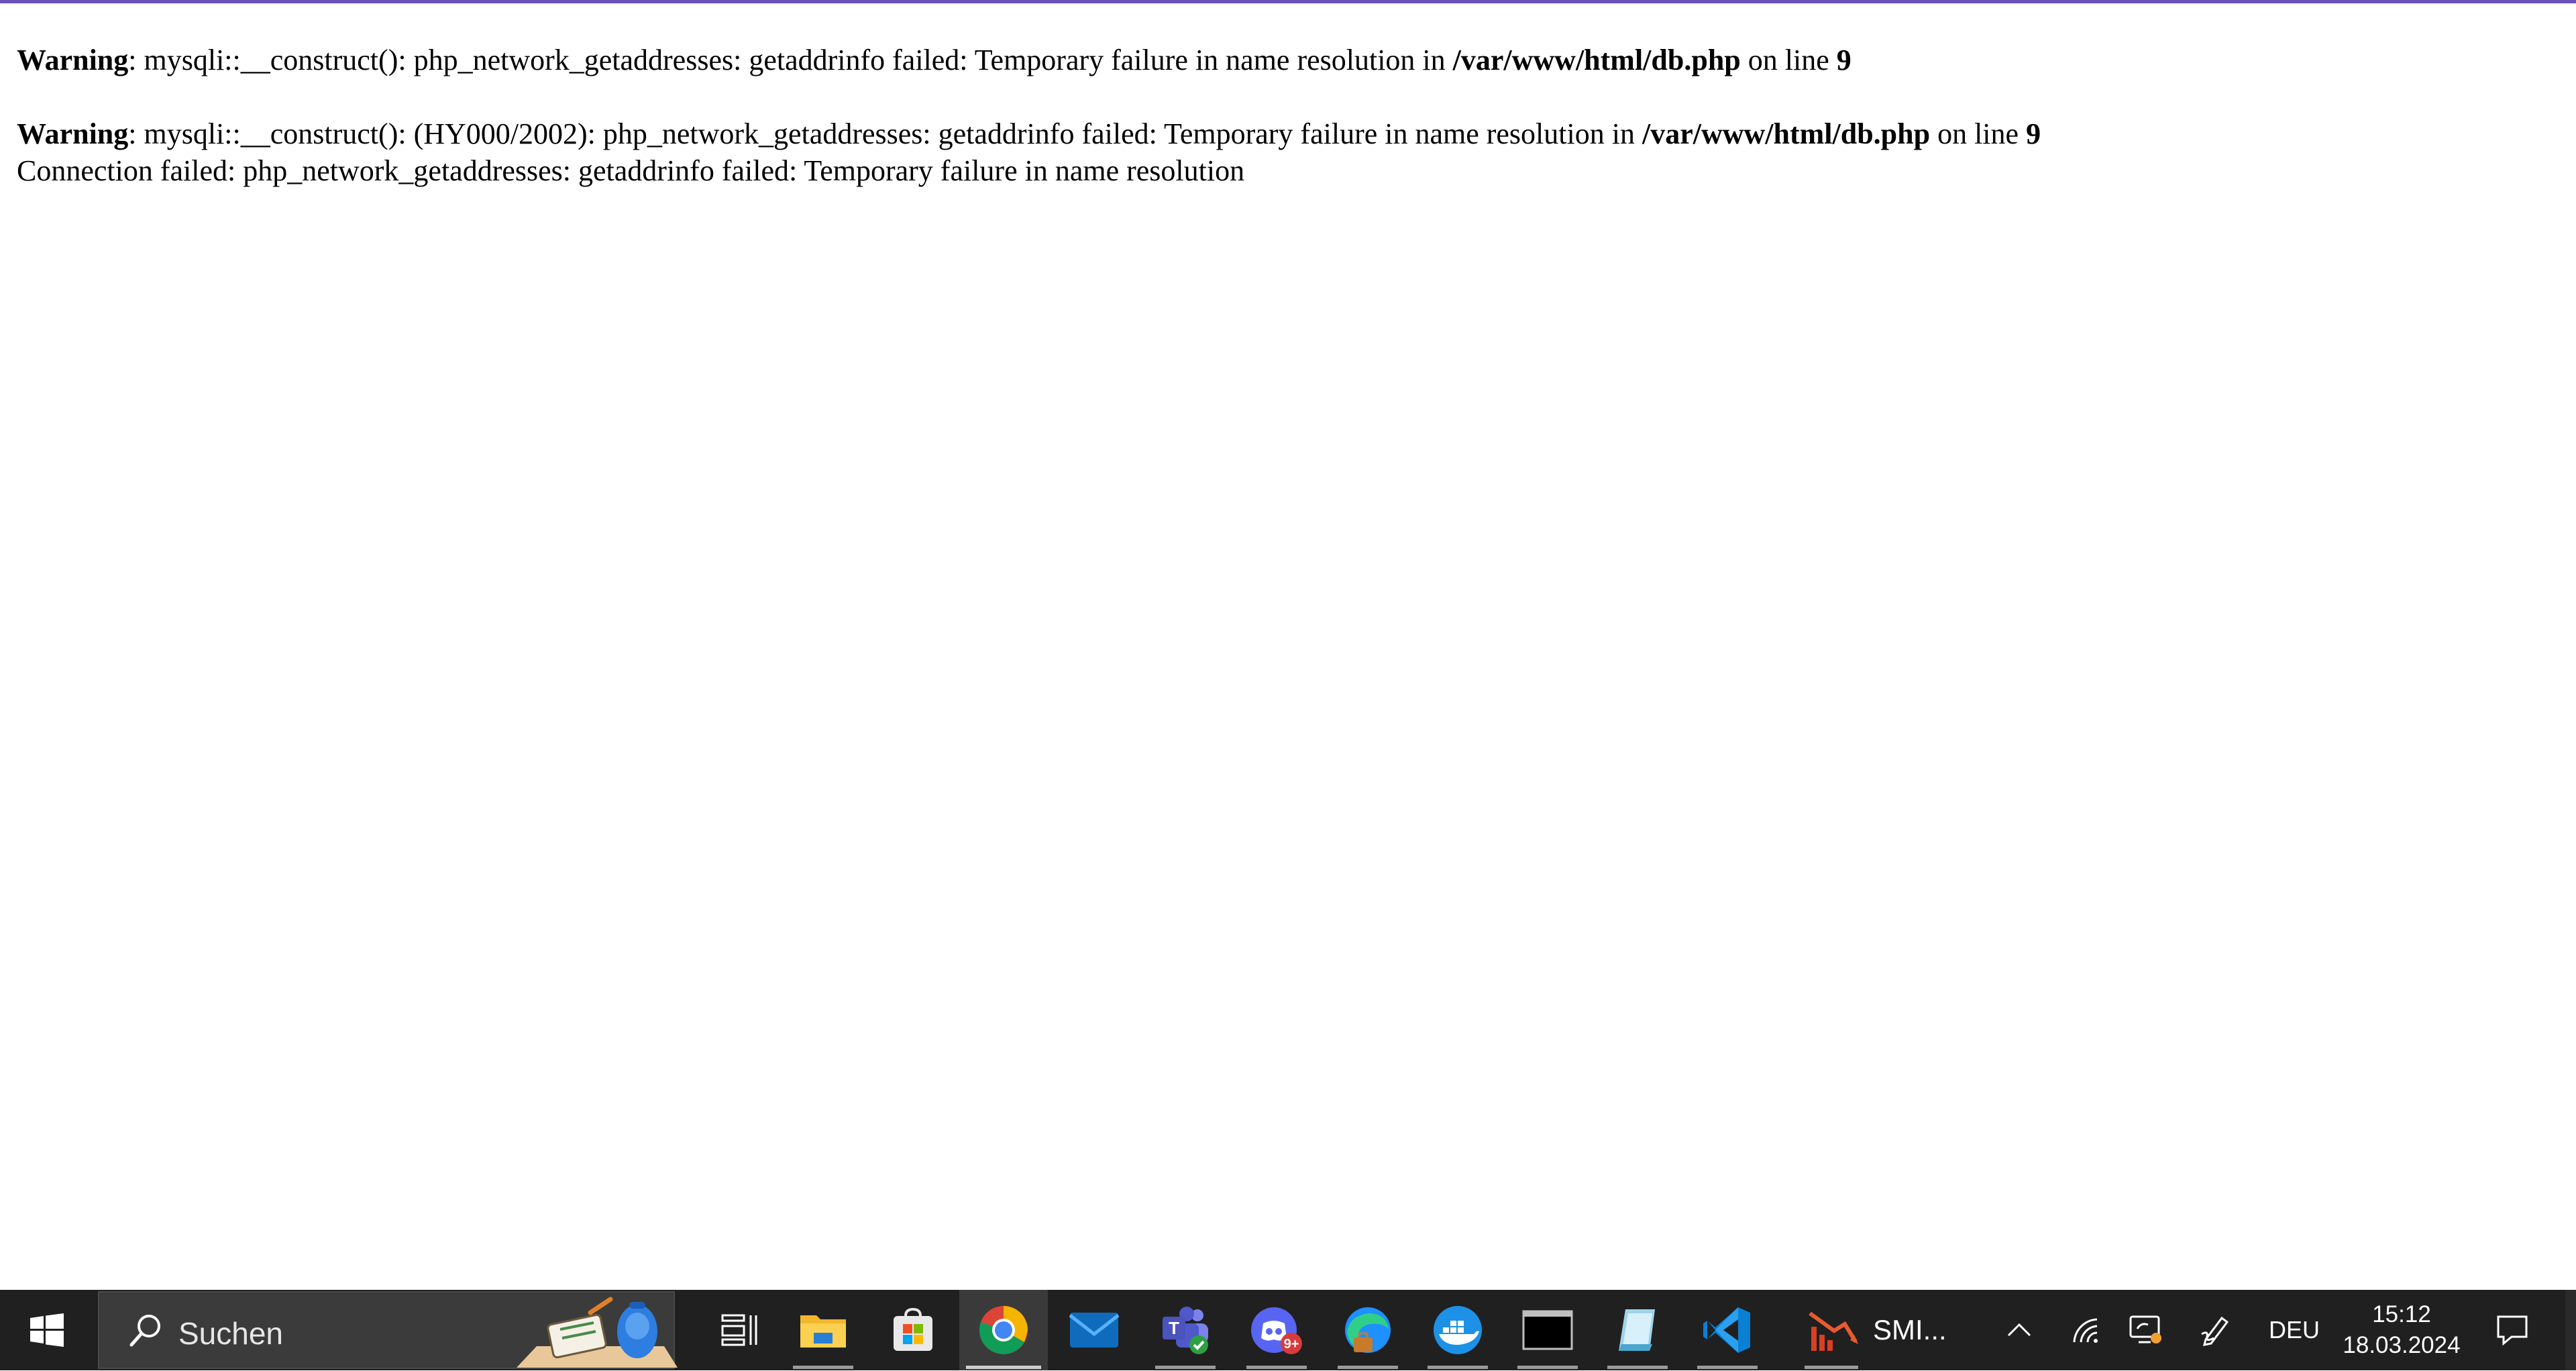 This screenshot has width=2576, height=1371. I want to click on device-tray-button, so click(2145, 1330).